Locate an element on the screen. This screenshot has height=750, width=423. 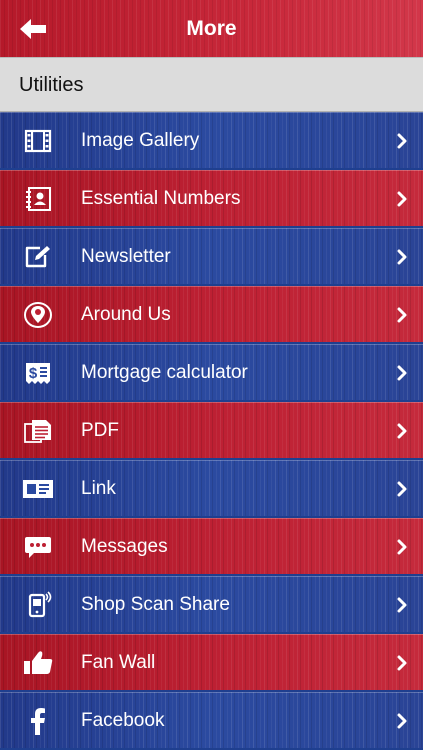
dollar-receipt-icon: $ is located at coordinates (38, 373).